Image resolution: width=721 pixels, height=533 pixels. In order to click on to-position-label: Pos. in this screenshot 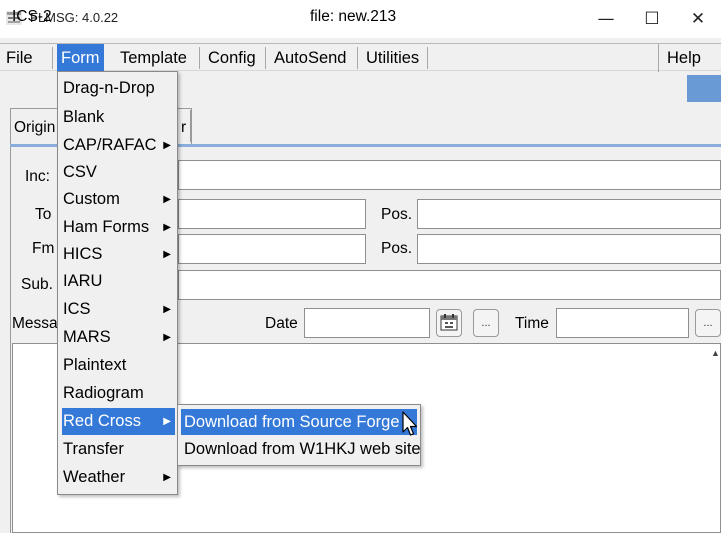, I will do `click(397, 214)`.